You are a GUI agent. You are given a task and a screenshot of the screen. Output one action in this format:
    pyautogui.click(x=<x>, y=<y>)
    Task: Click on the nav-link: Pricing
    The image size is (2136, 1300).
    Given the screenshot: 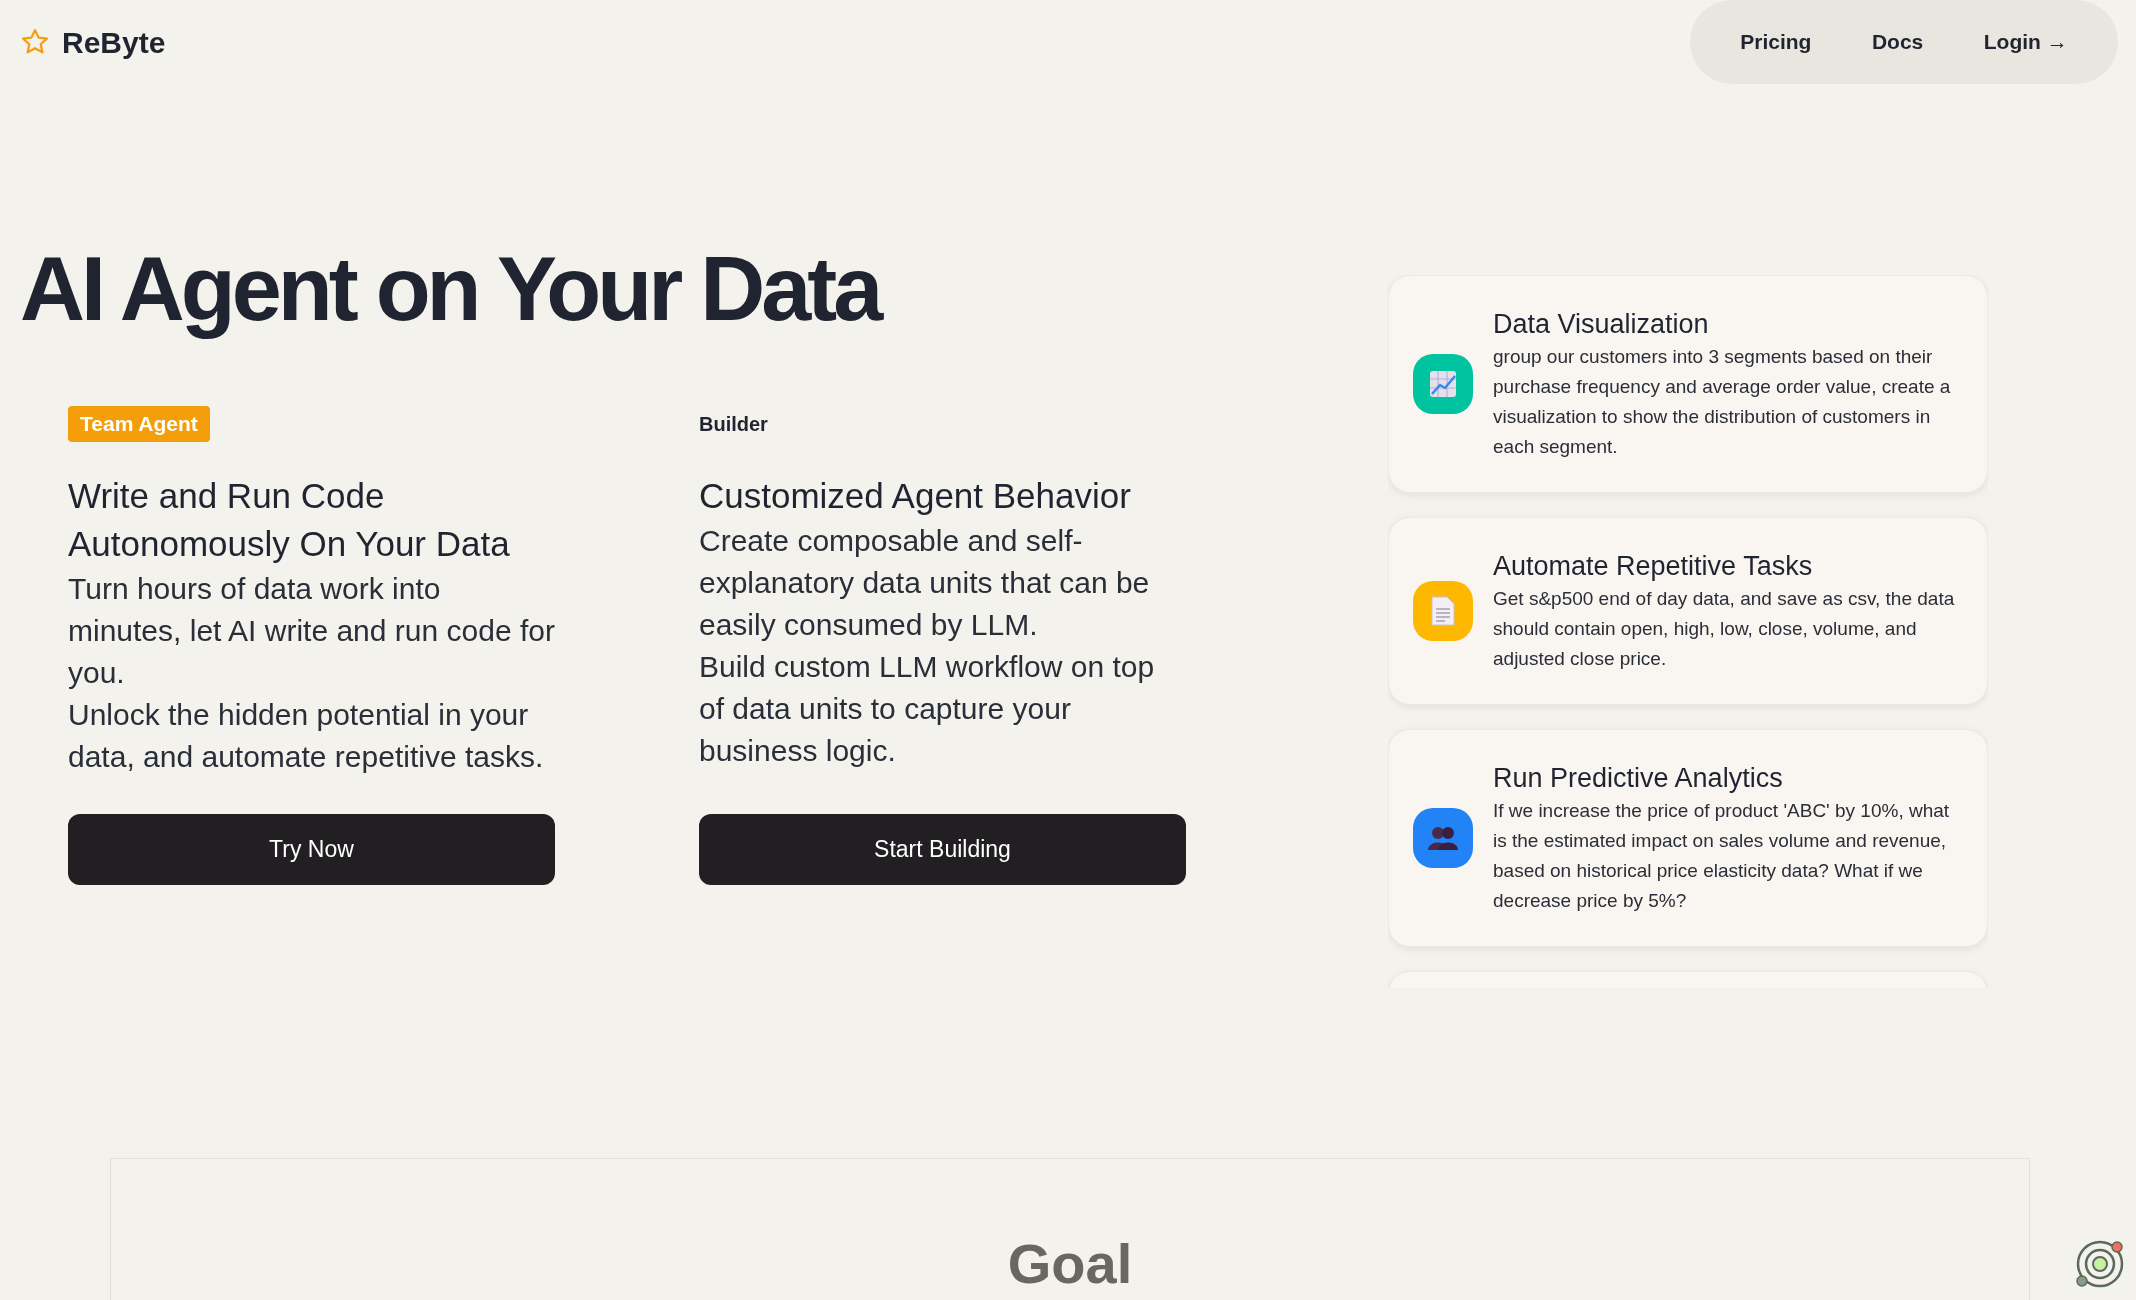 What is the action you would take?
    pyautogui.click(x=1776, y=42)
    